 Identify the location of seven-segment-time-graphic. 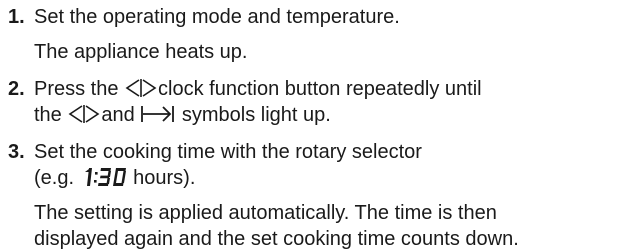
(105, 177).